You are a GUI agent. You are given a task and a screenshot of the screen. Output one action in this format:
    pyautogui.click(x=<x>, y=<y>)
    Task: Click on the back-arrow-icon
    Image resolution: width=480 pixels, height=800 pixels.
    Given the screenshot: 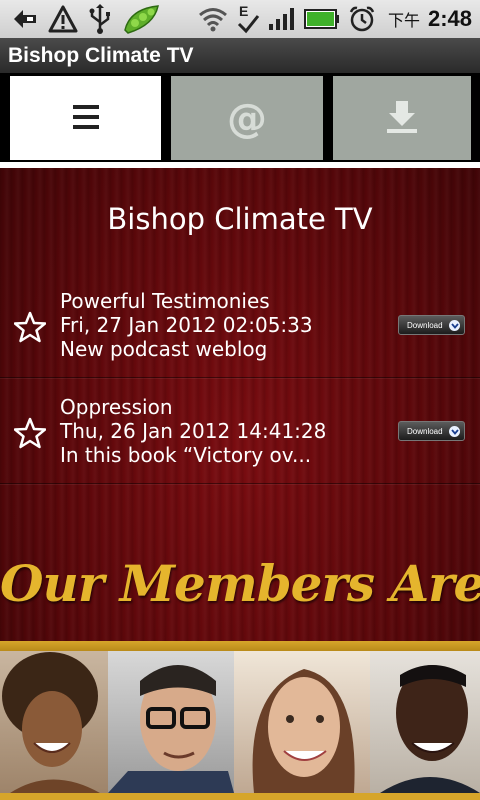 What is the action you would take?
    pyautogui.click(x=25, y=19)
    